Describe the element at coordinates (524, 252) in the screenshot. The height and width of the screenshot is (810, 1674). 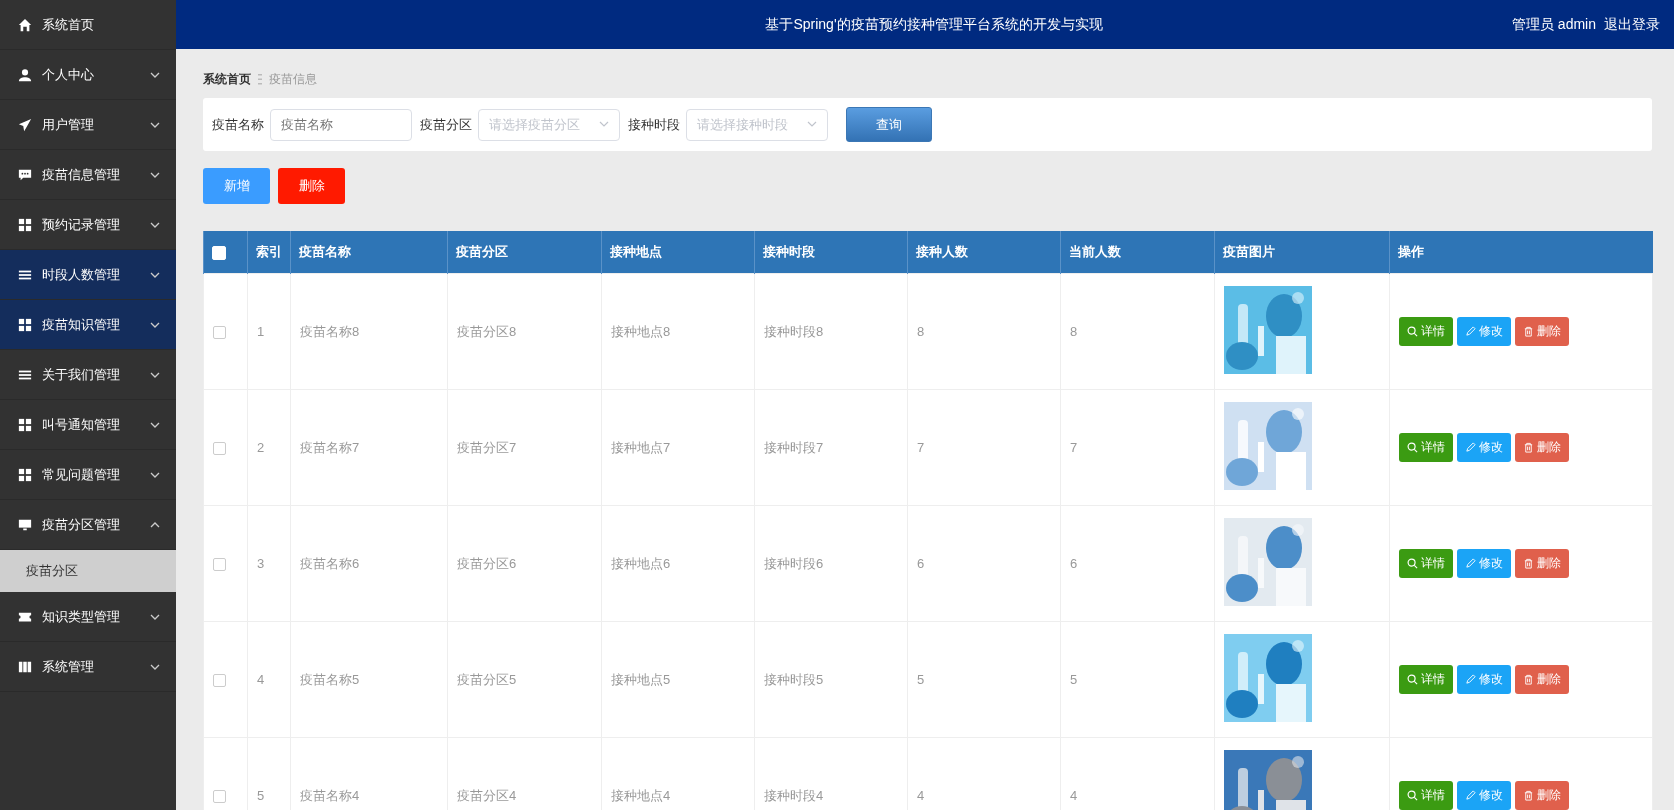
I see `column-header: 疫苗分区` at that location.